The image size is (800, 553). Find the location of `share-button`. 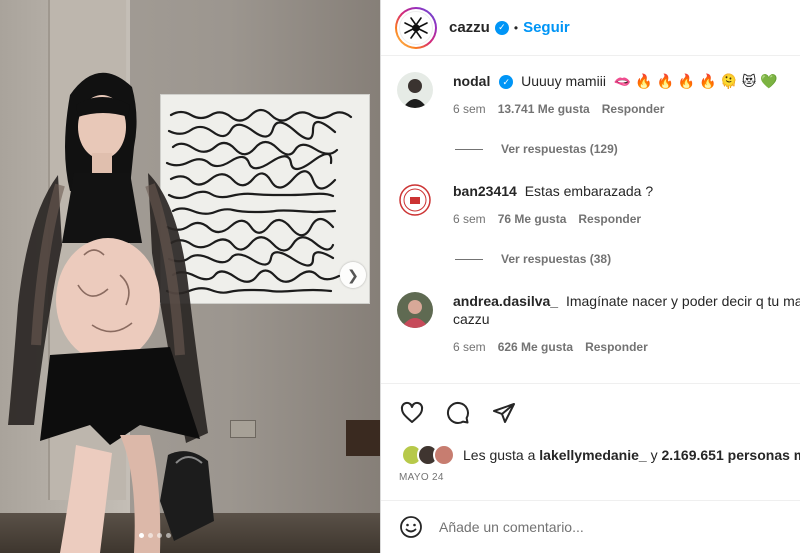

share-button is located at coordinates (504, 413).